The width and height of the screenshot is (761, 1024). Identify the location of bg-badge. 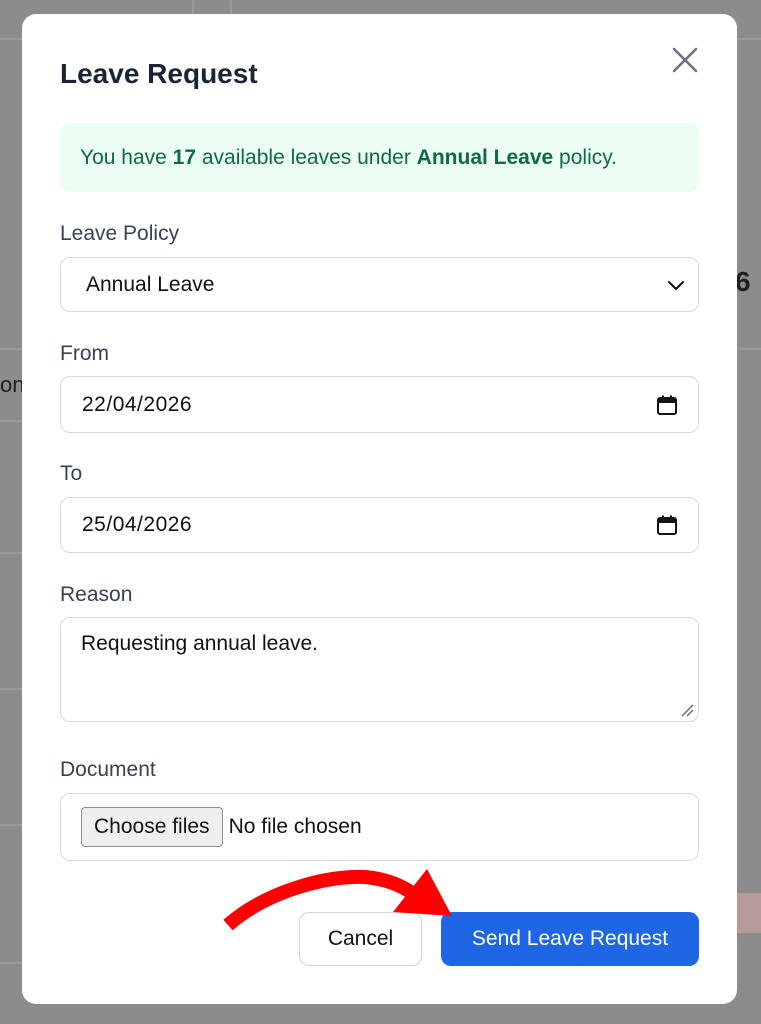
(749, 913).